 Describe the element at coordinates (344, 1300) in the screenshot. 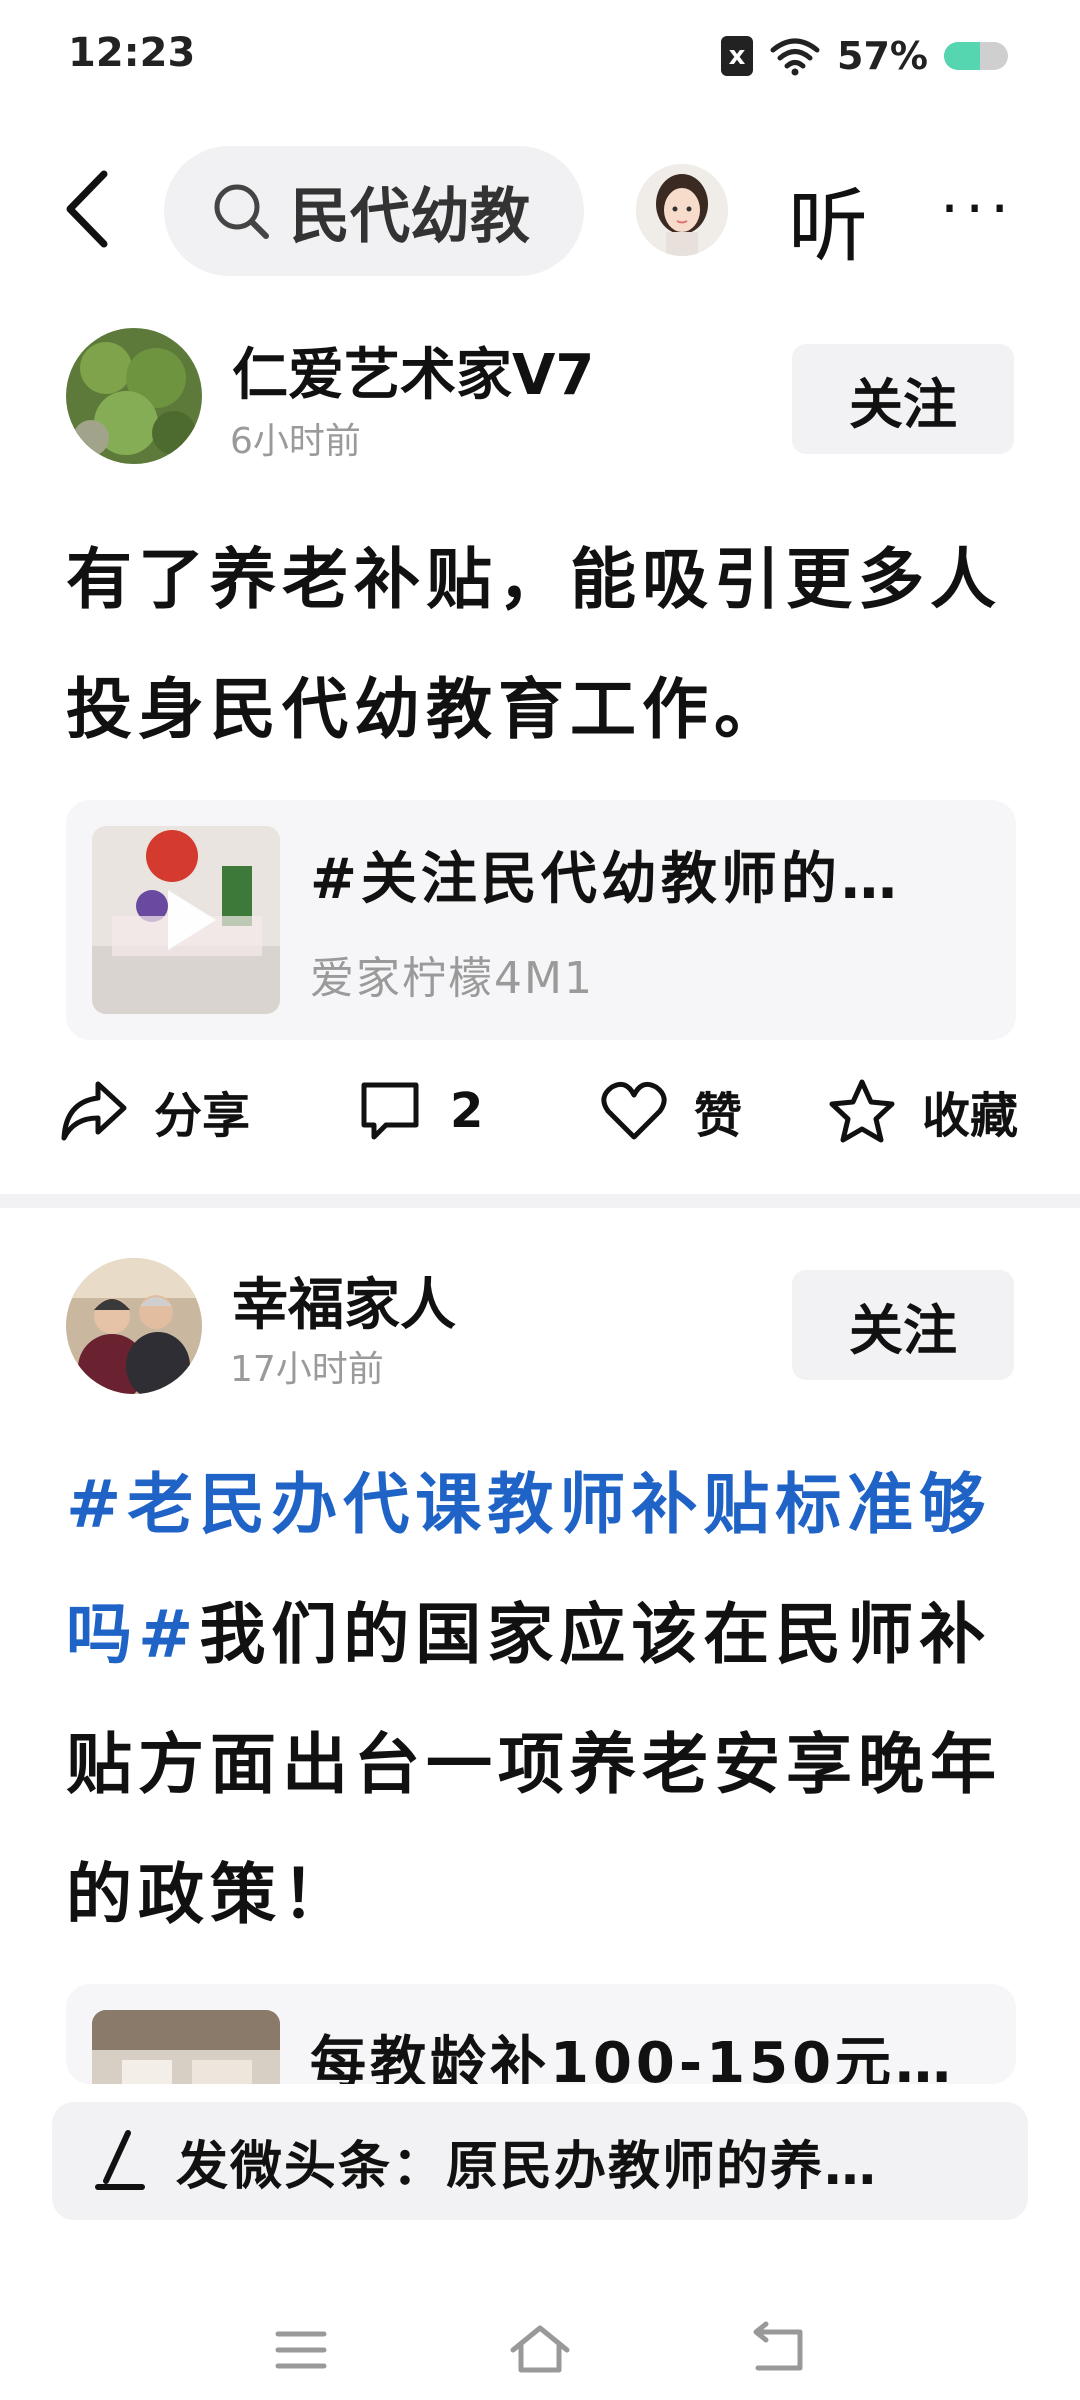

I see `author-name: 幸福家人` at that location.